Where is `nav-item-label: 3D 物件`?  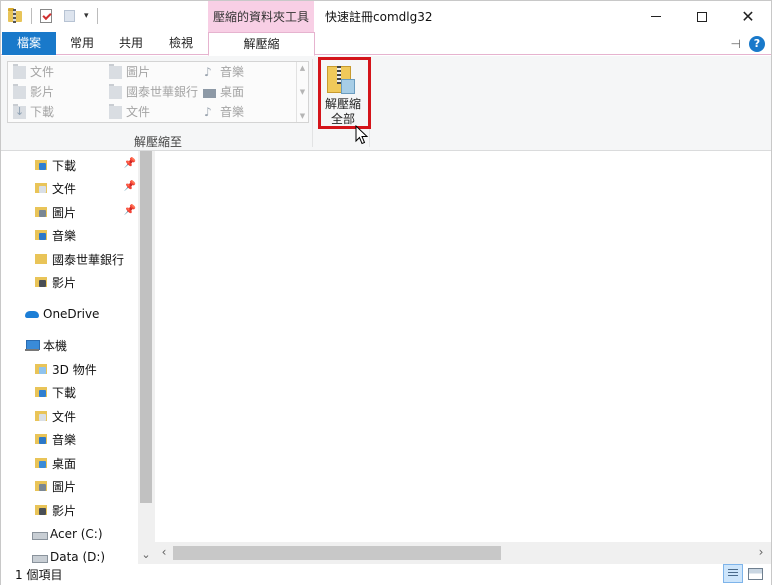
nav-item-label: 3D 物件 is located at coordinates (74, 369).